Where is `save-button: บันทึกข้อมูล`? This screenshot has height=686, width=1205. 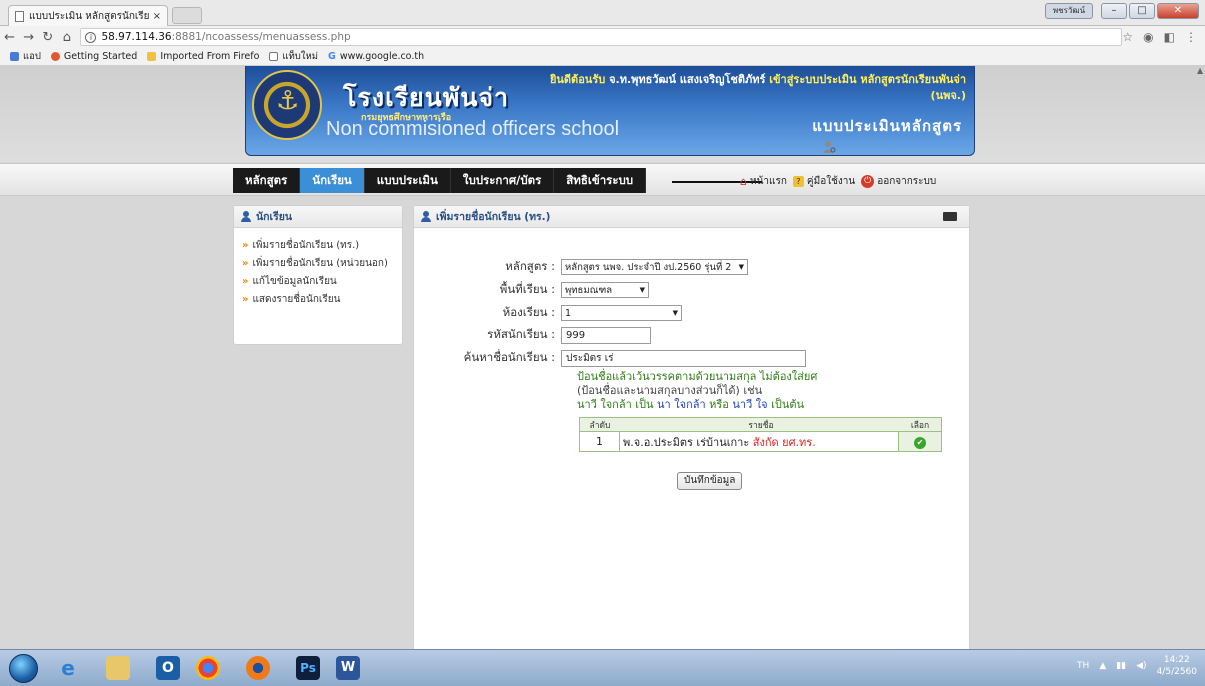 save-button: บันทึกข้อมูล is located at coordinates (710, 481).